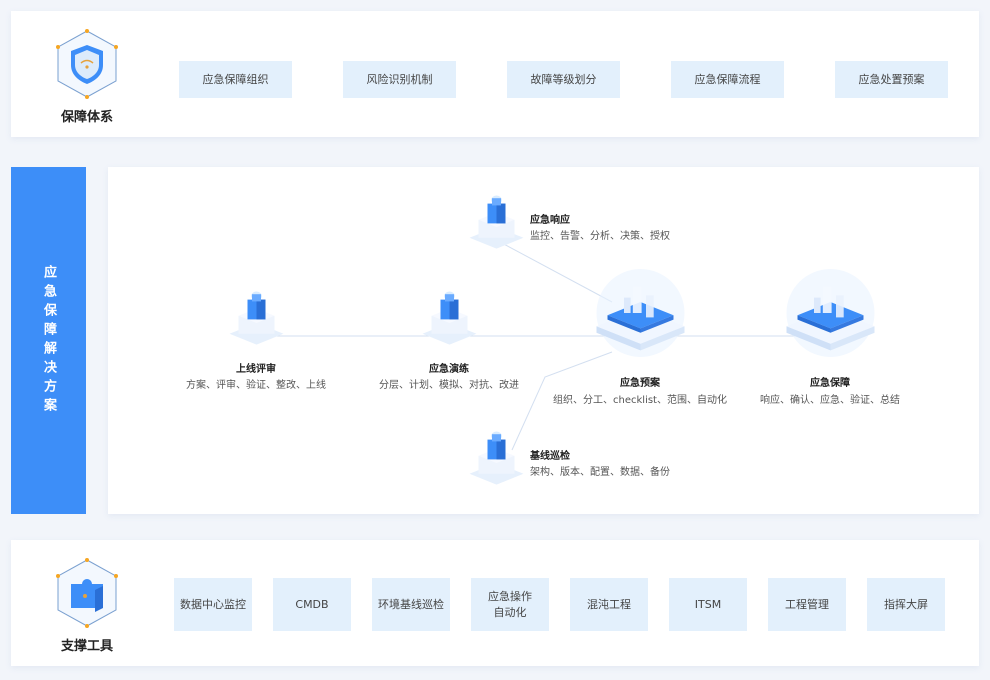 This screenshot has height=680, width=990. What do you see at coordinates (312, 604) in the screenshot?
I see `tool-cmdb: CMDB` at bounding box center [312, 604].